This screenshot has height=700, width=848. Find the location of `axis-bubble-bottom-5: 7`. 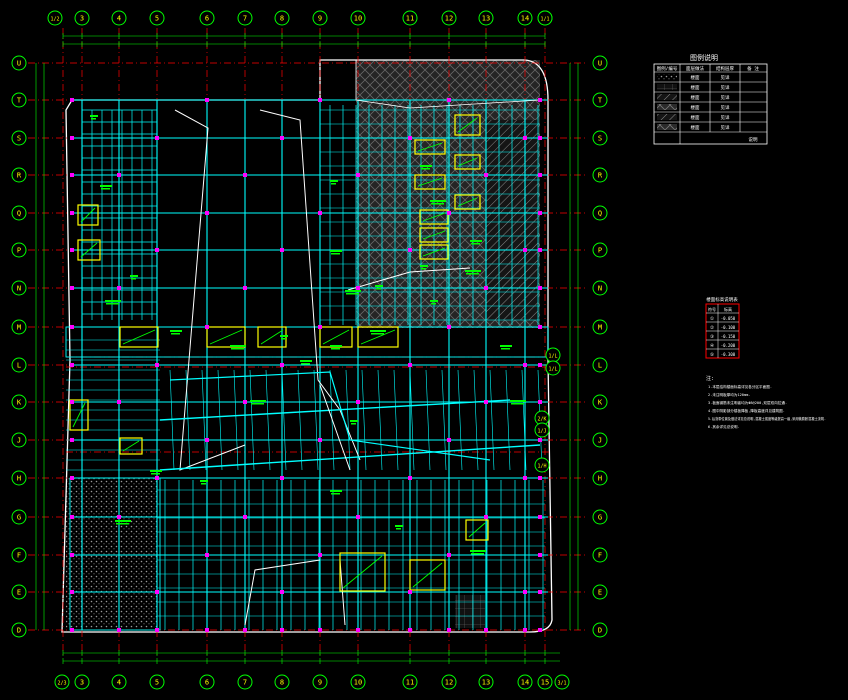

axis-bubble-bottom-5: 7 is located at coordinates (245, 682).